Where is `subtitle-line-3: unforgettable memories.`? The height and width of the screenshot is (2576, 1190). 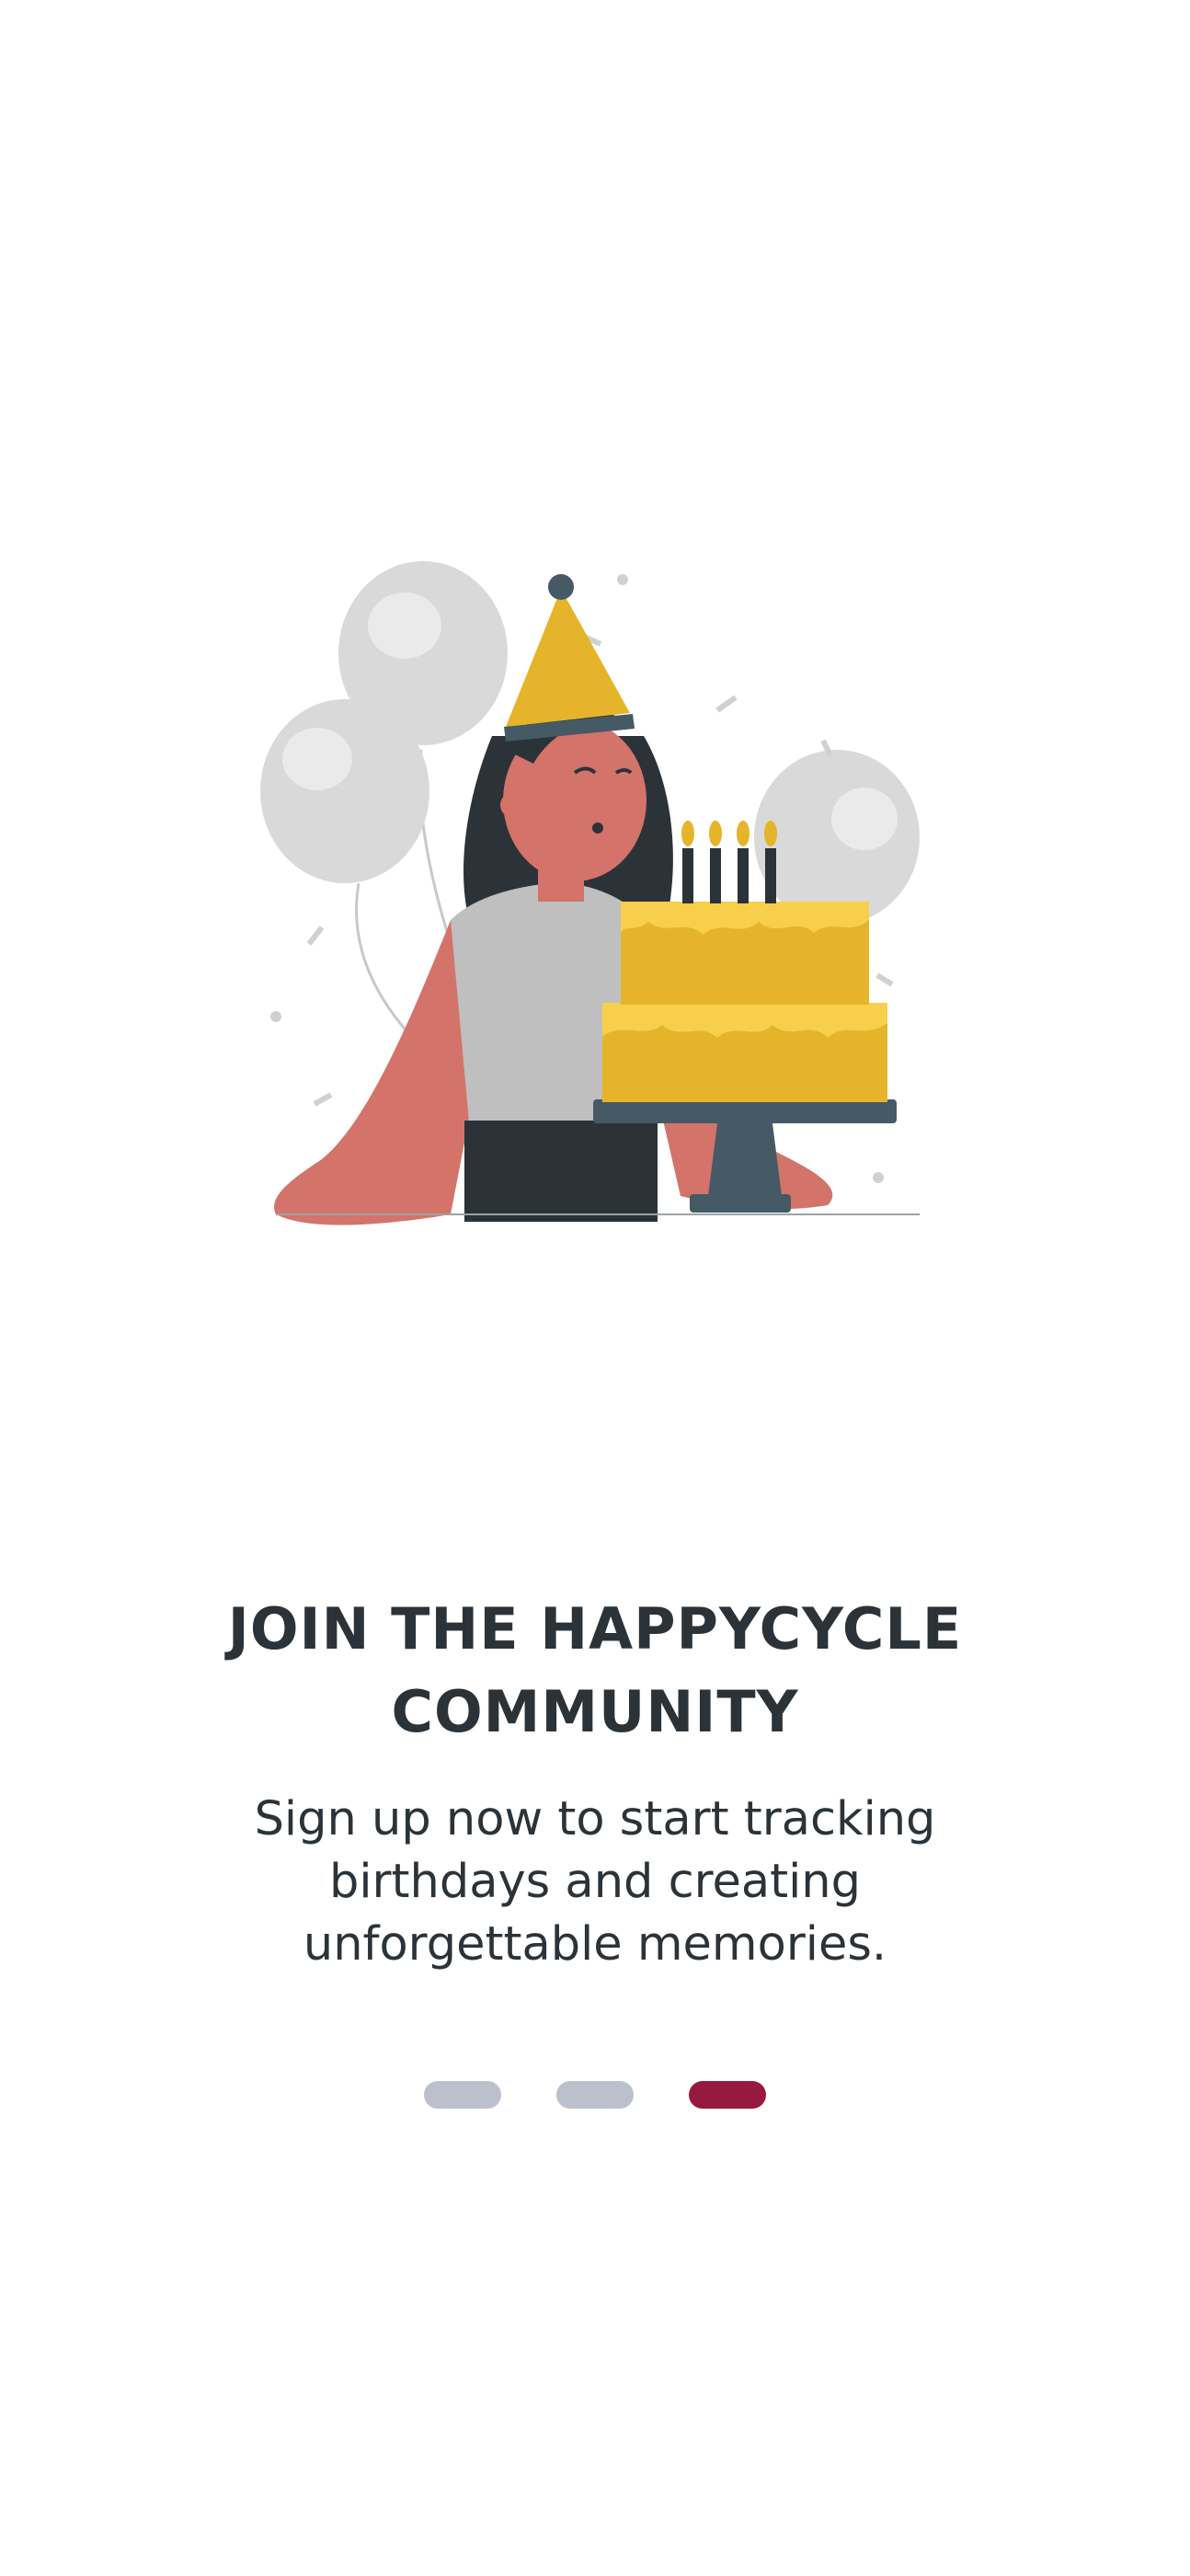 subtitle-line-3: unforgettable memories. is located at coordinates (595, 1944).